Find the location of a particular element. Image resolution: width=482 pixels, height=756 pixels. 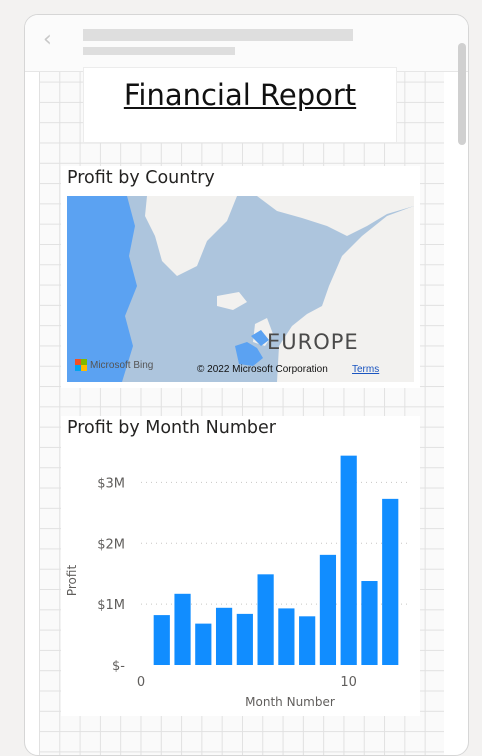

map-region-label: EUROPE is located at coordinates (313, 342).